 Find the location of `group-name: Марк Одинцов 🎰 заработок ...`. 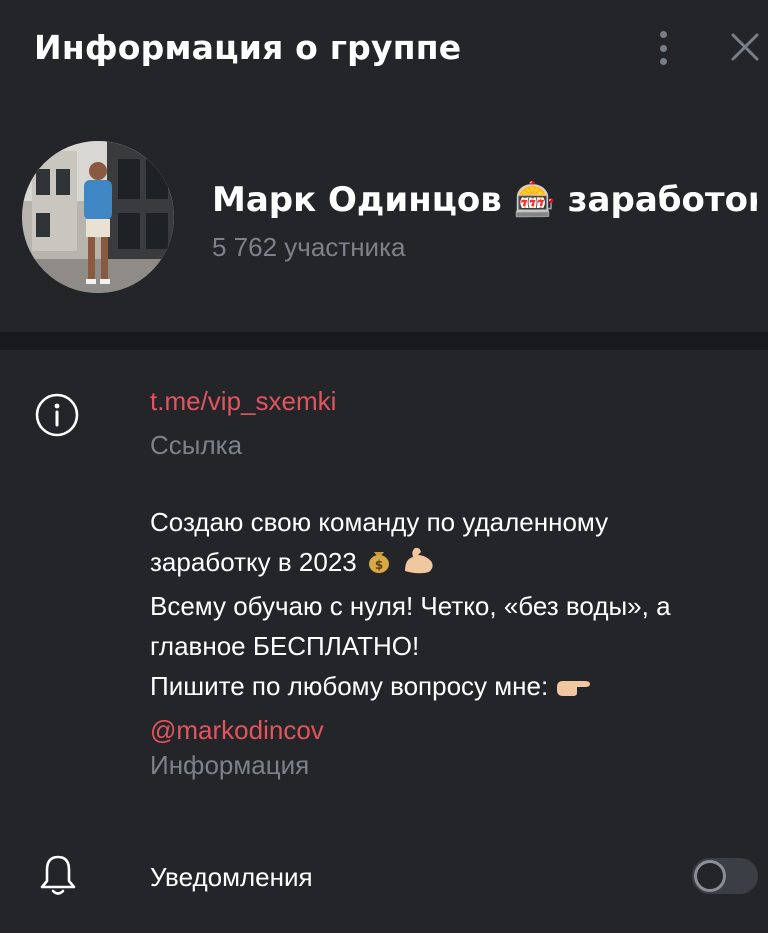

group-name: Марк Одинцов 🎰 заработок ... is located at coordinates (484, 200).